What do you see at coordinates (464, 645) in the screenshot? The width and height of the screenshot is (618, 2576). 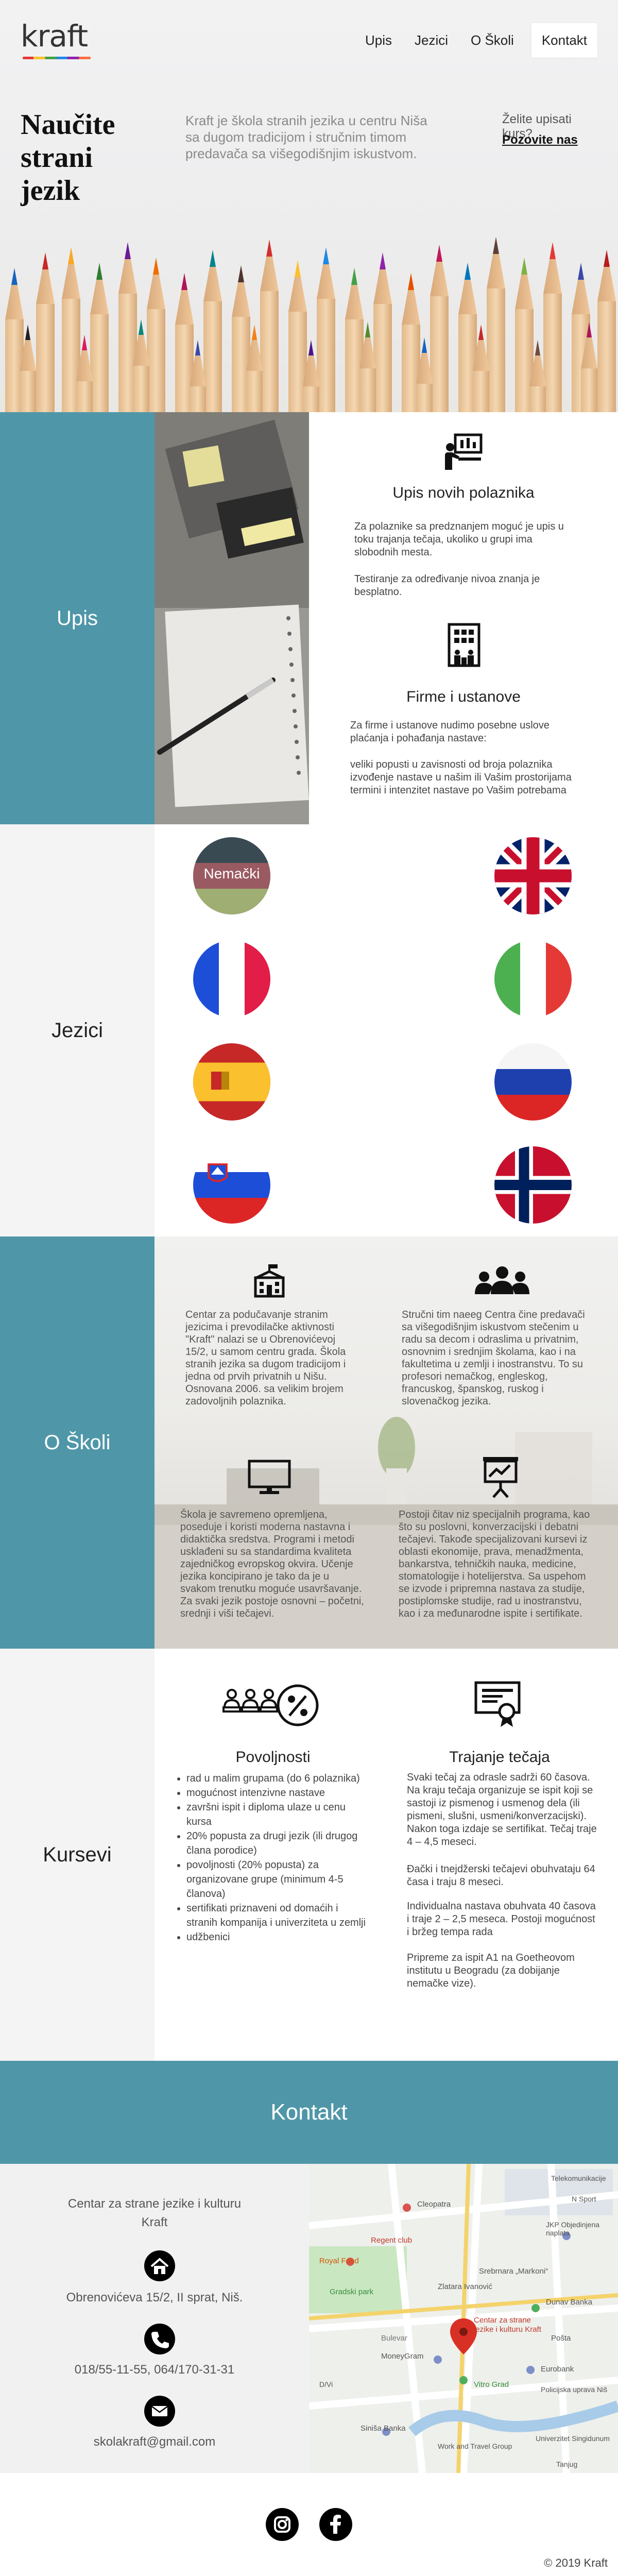 I see `office-building-icon` at bounding box center [464, 645].